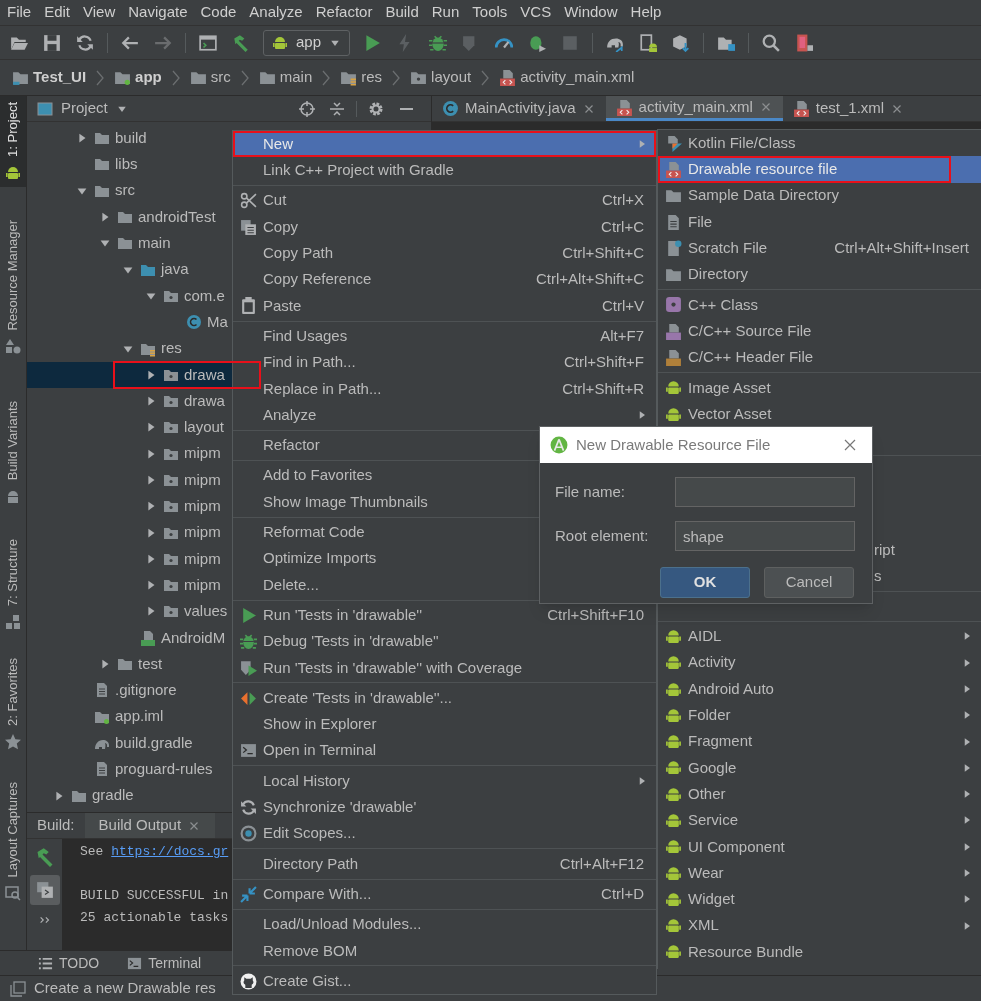  Describe the element at coordinates (444, 615) in the screenshot. I see `menu-item: Run 'Tests in 'drawable'' Ctrl+Shift+F10` at that location.